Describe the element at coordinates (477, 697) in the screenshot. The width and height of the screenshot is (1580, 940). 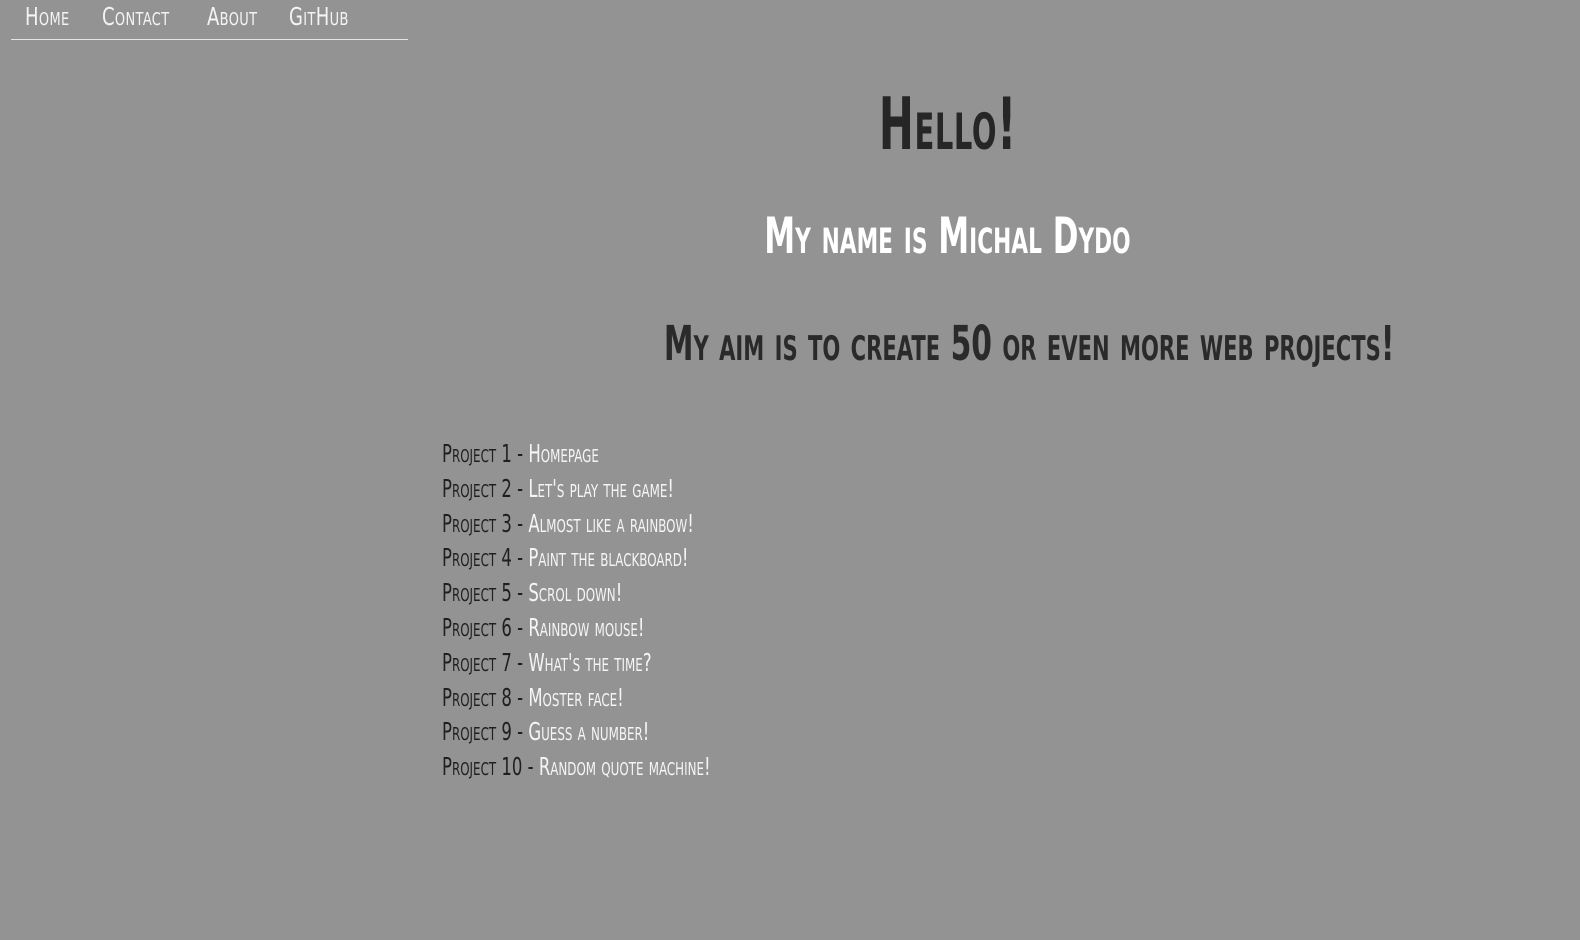
I see `project-number: Project 8` at that location.